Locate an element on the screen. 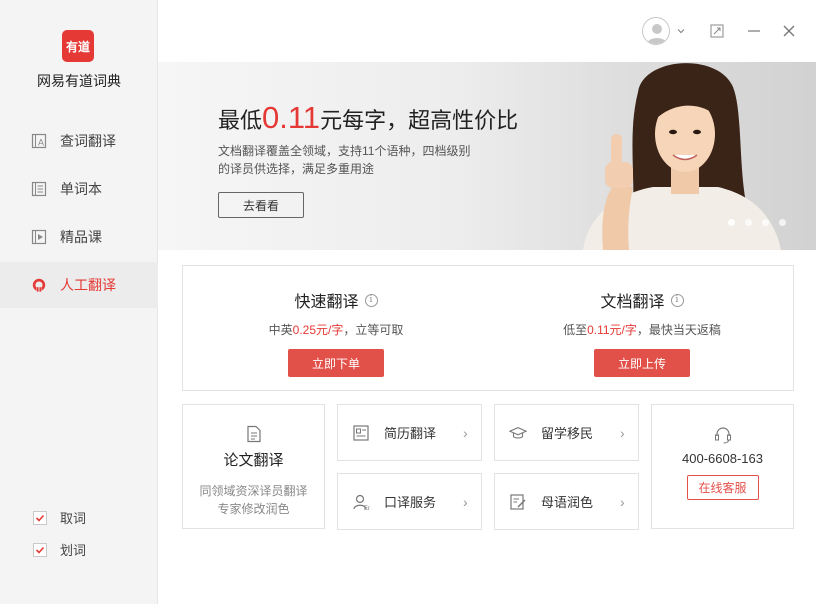 Image resolution: width=816 pixels, height=604 pixels. document-translation: 文档翻译 i 低至0.11元/字，最快当天返稿 立即上传 is located at coordinates (642, 328).